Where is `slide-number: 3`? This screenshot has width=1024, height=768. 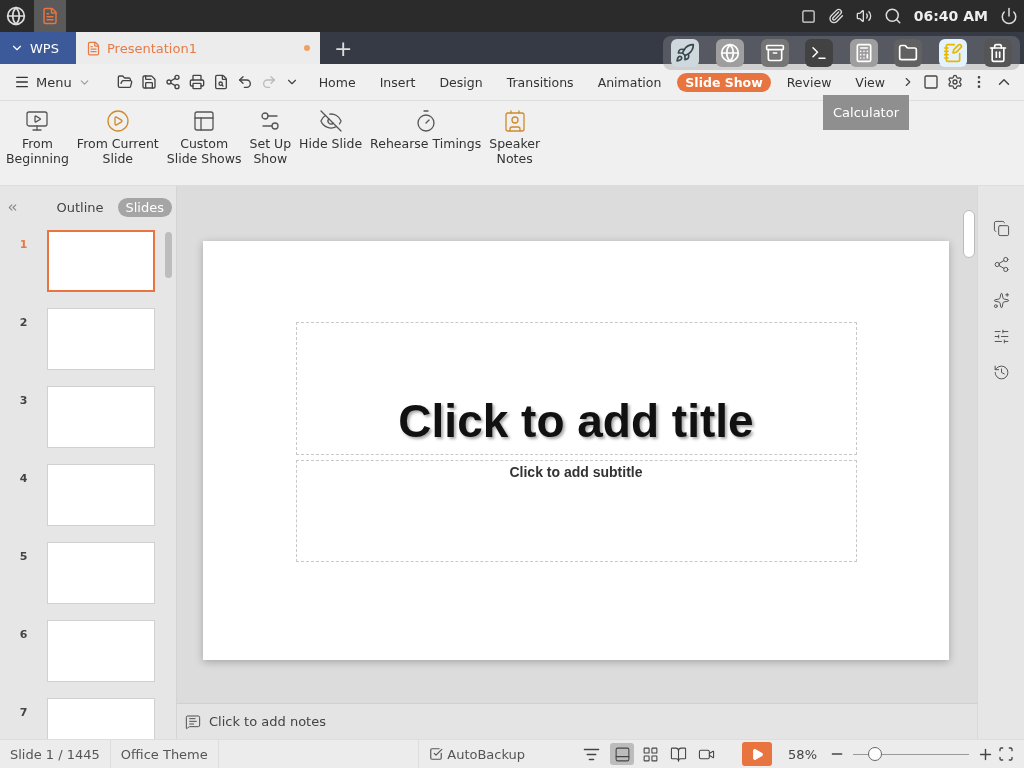
slide-number: 3 is located at coordinates (23, 400).